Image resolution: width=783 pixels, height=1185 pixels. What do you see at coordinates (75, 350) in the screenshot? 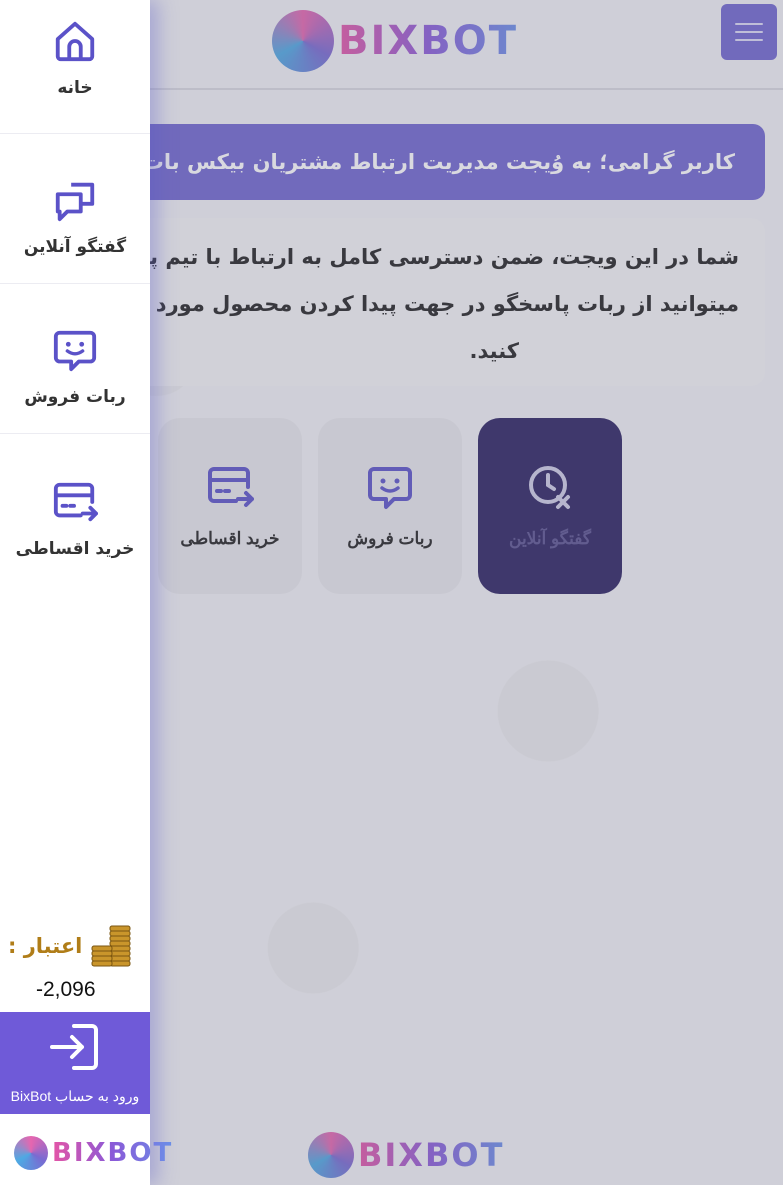
I see `bot-chat-icon` at bounding box center [75, 350].